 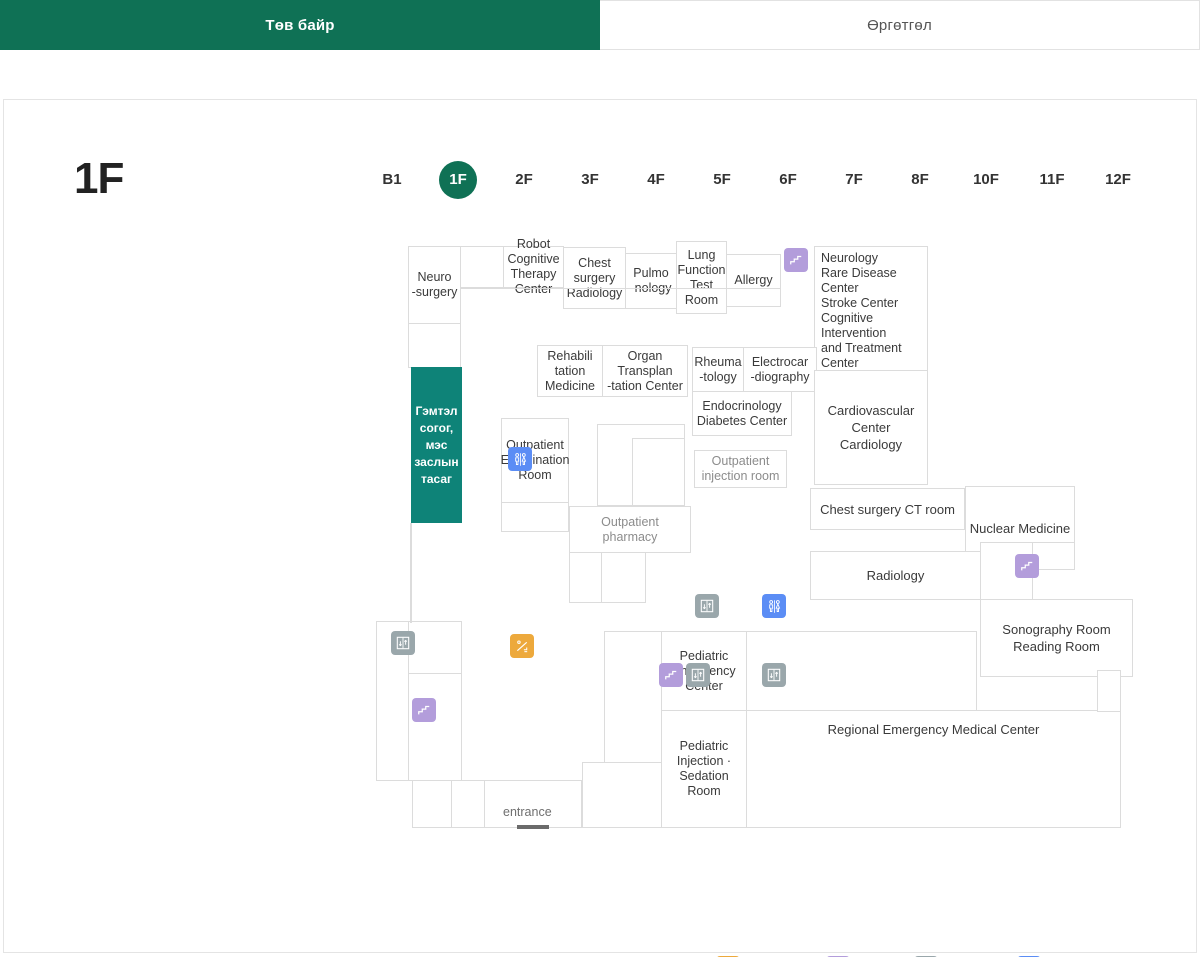 I want to click on tab-annex-building-label: Өргөтгөл, so click(x=899, y=25).